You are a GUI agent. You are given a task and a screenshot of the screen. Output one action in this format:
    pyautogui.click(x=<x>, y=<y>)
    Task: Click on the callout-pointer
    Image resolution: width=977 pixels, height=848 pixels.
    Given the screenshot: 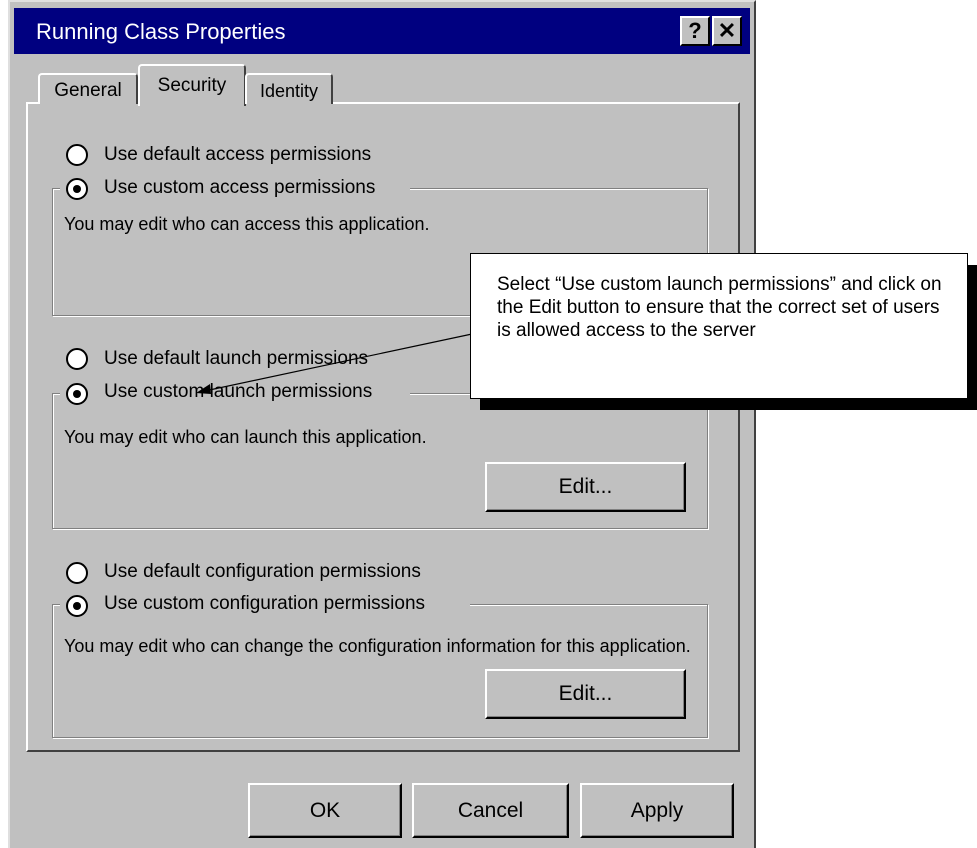 What is the action you would take?
    pyautogui.click(x=334, y=363)
    